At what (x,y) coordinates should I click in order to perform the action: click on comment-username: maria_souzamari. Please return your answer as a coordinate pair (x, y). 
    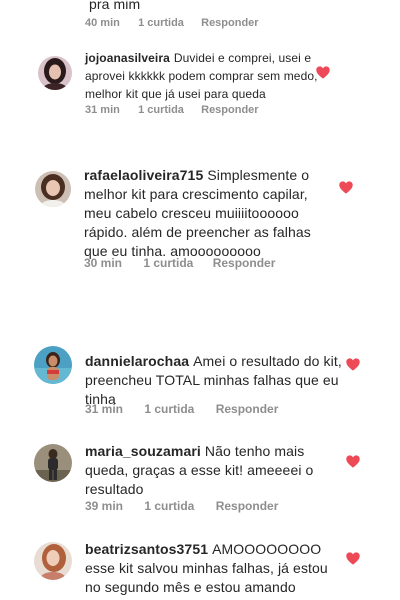
    Looking at the image, I should click on (143, 451).